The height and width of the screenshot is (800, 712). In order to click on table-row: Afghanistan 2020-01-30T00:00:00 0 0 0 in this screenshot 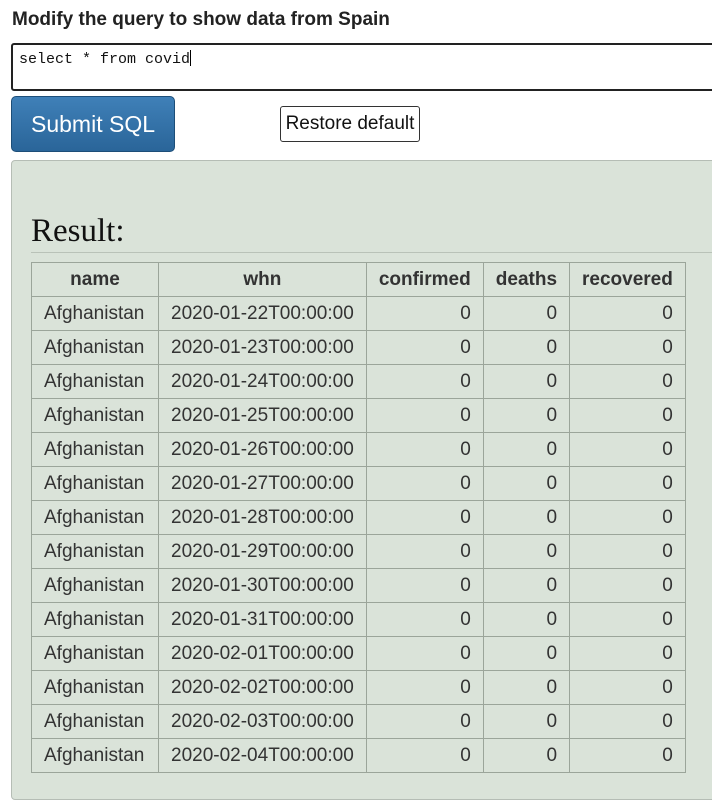, I will do `click(358, 585)`.